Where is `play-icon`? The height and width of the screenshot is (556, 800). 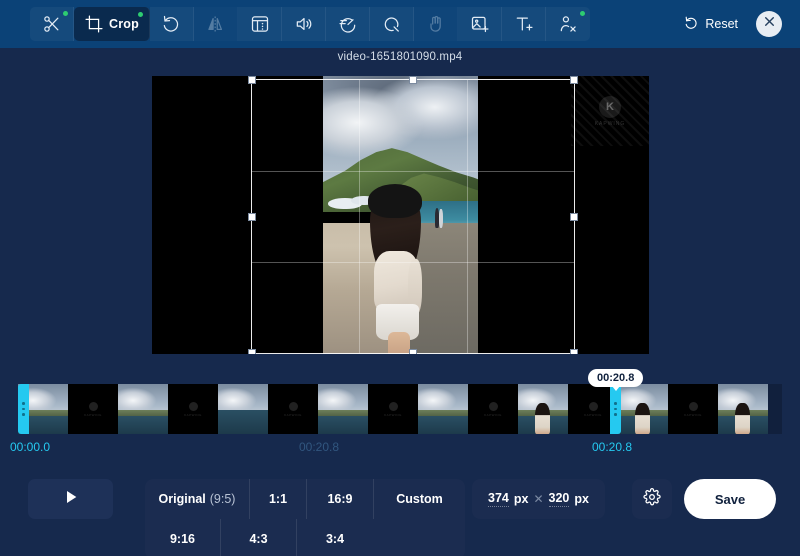
play-icon is located at coordinates (71, 499).